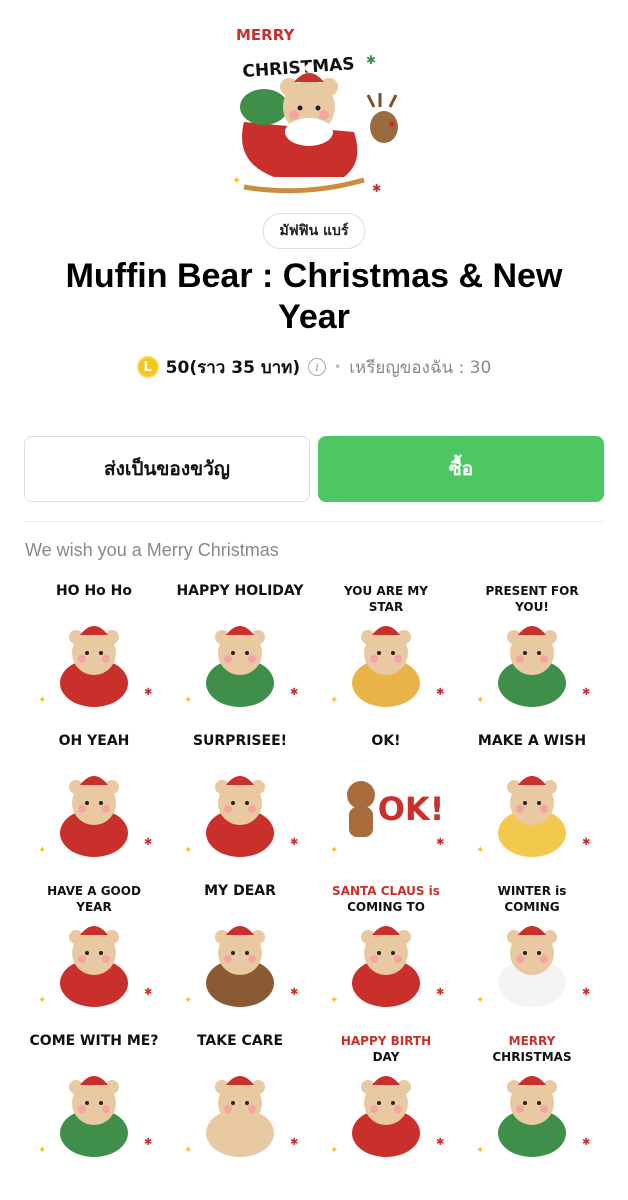  I want to click on hero-lettering-merry: MERRY, so click(265, 35).